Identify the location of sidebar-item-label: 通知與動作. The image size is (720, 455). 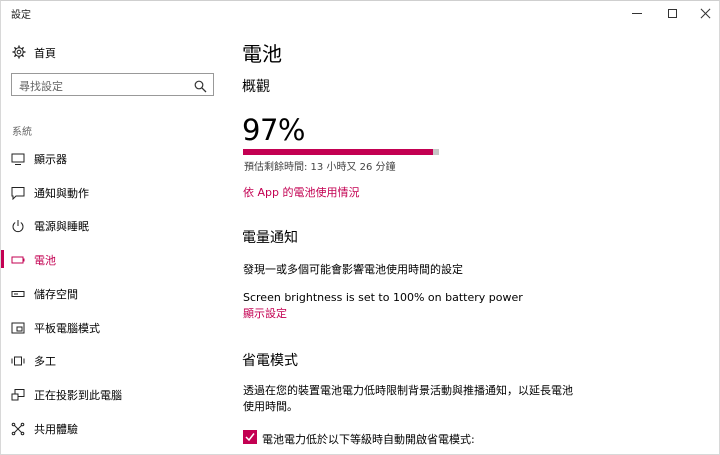
(61, 193).